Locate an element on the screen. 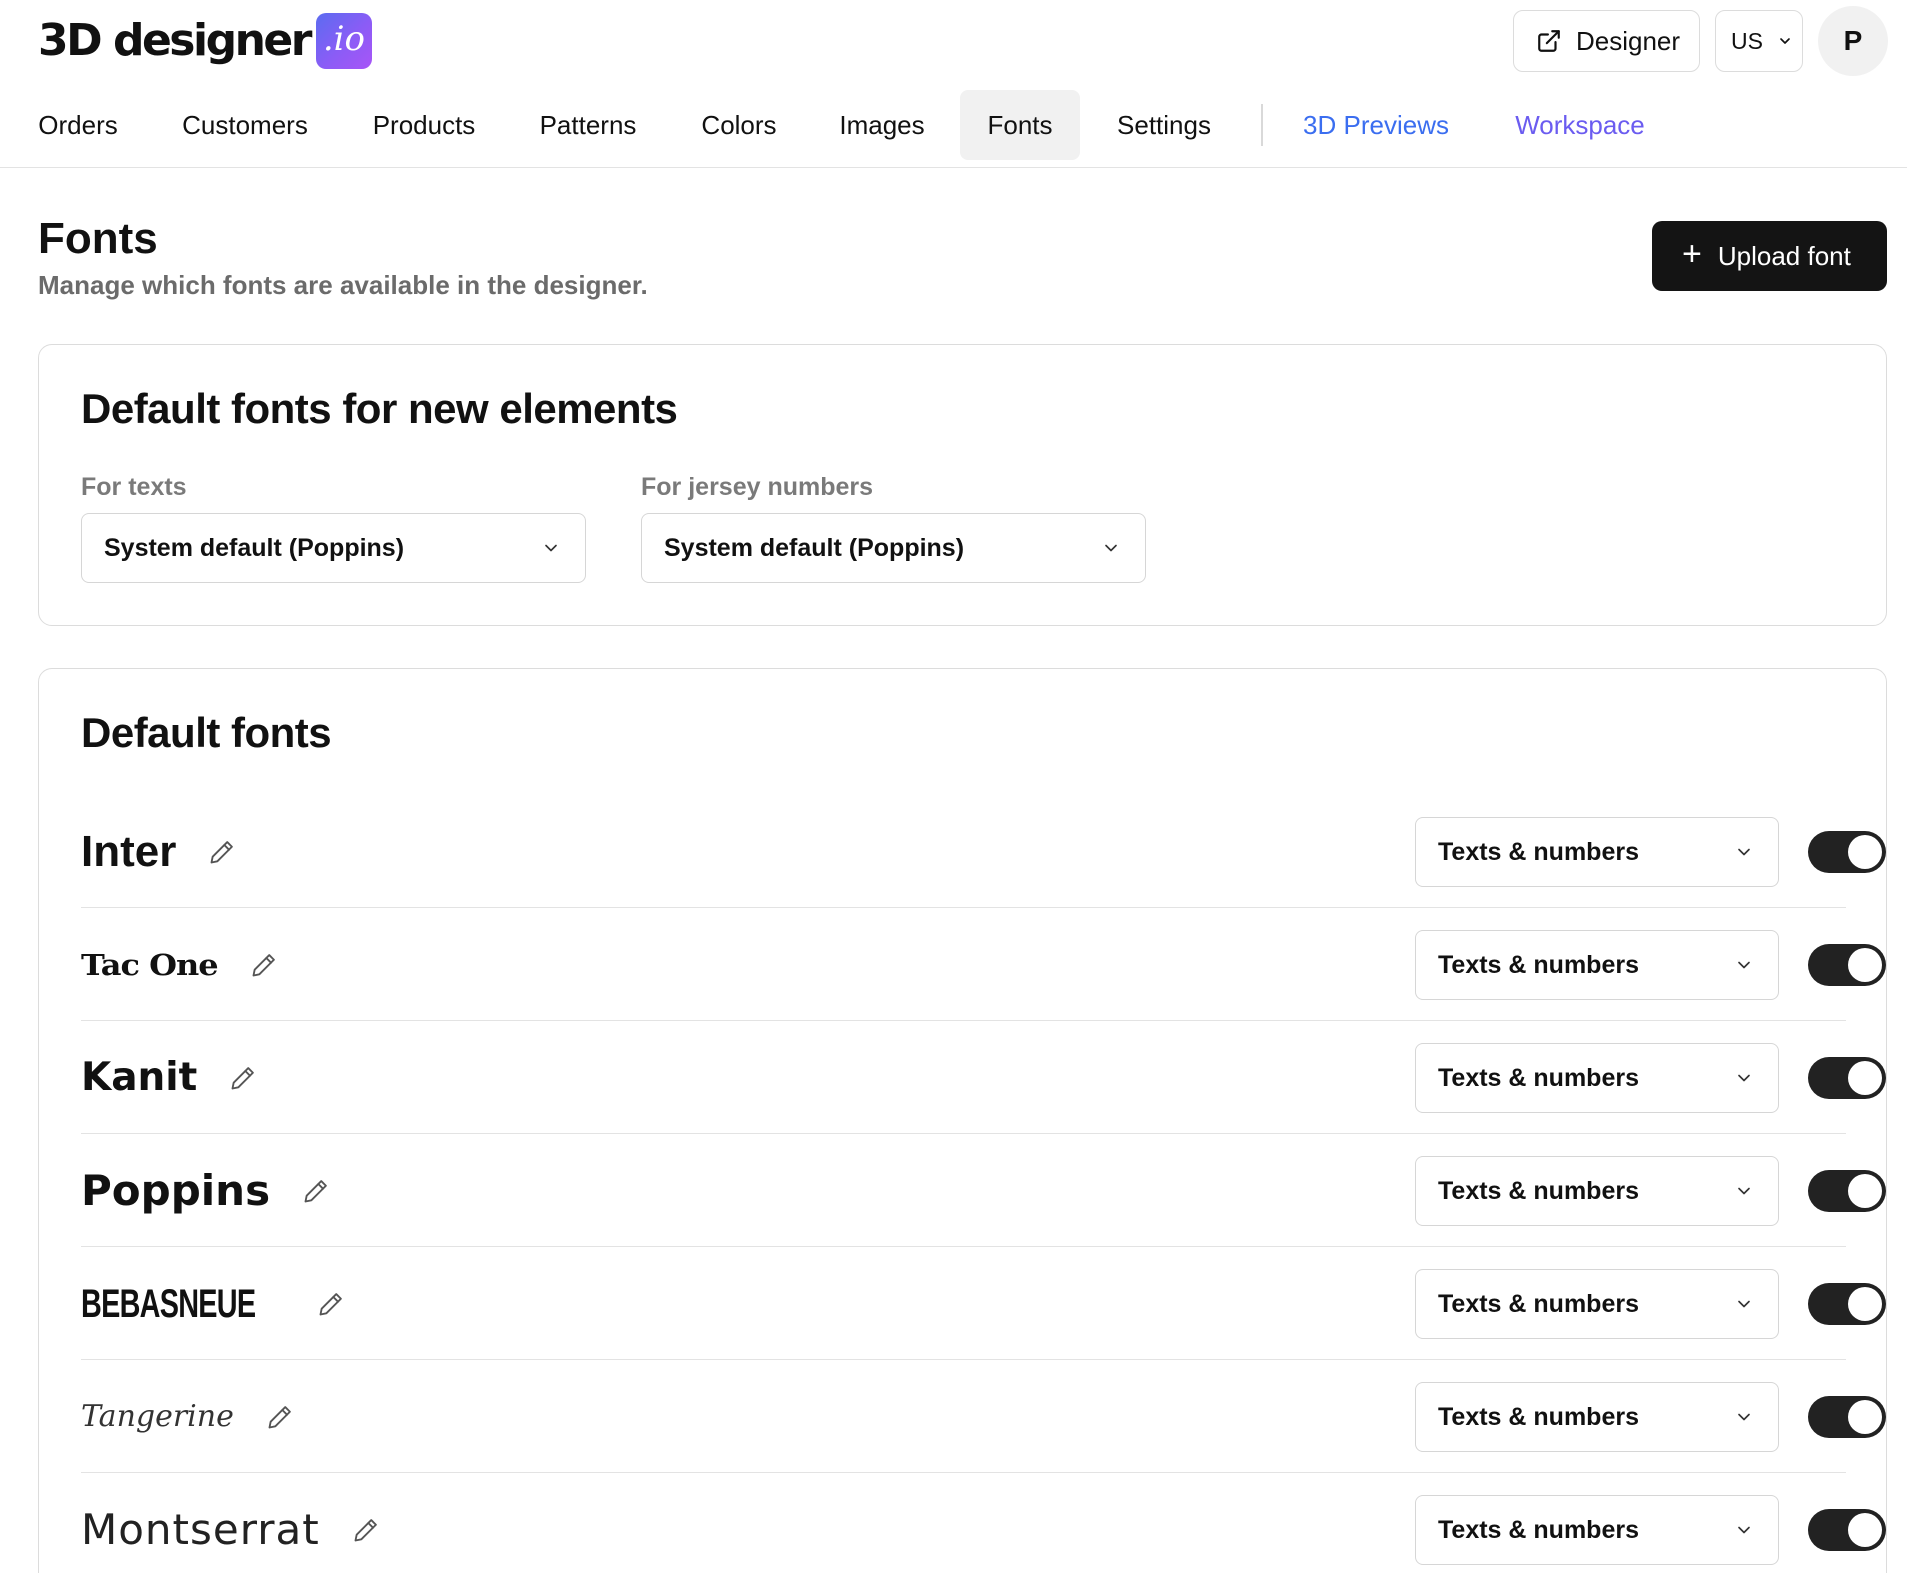  locale-select: US is located at coordinates (1759, 41).